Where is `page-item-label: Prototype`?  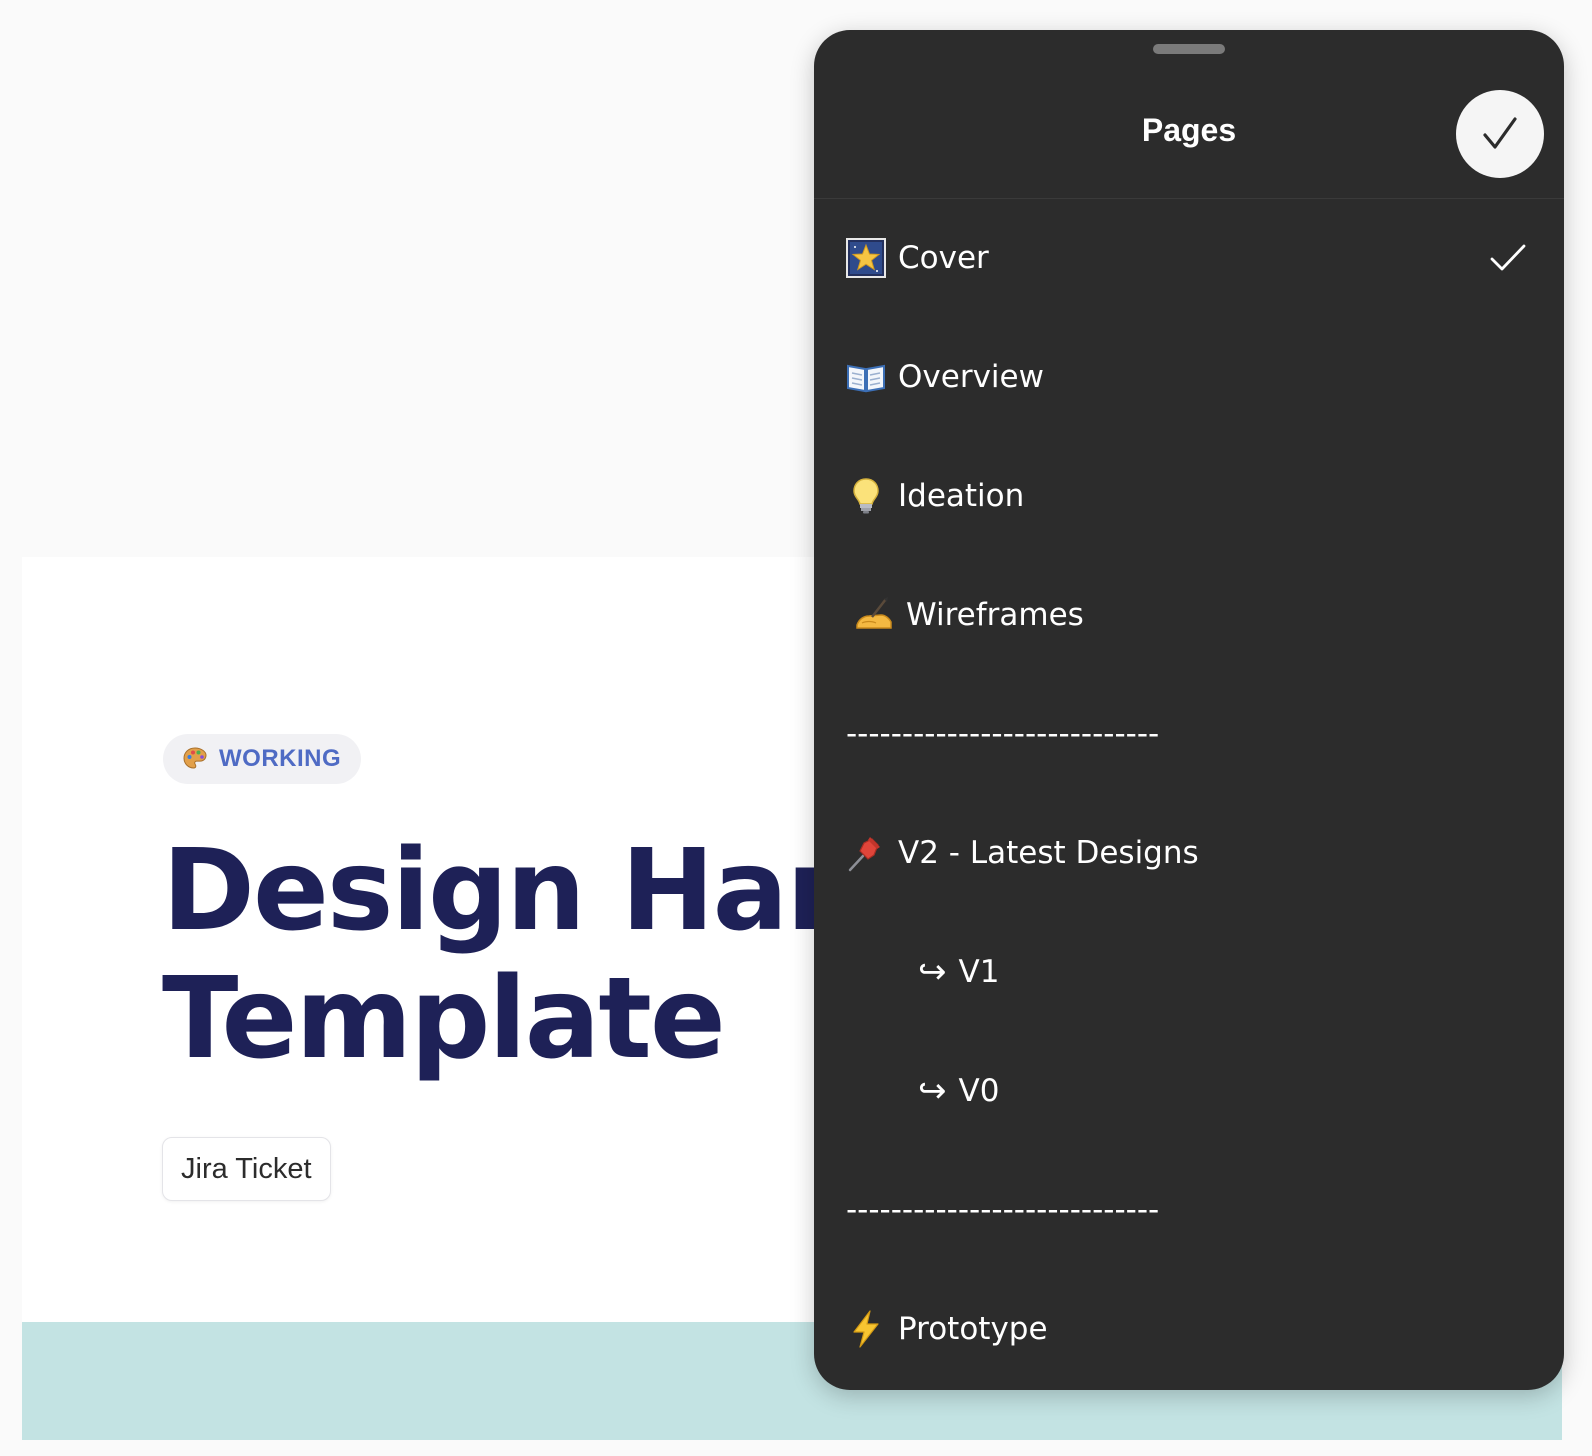
page-item-label: Prototype is located at coordinates (973, 1328).